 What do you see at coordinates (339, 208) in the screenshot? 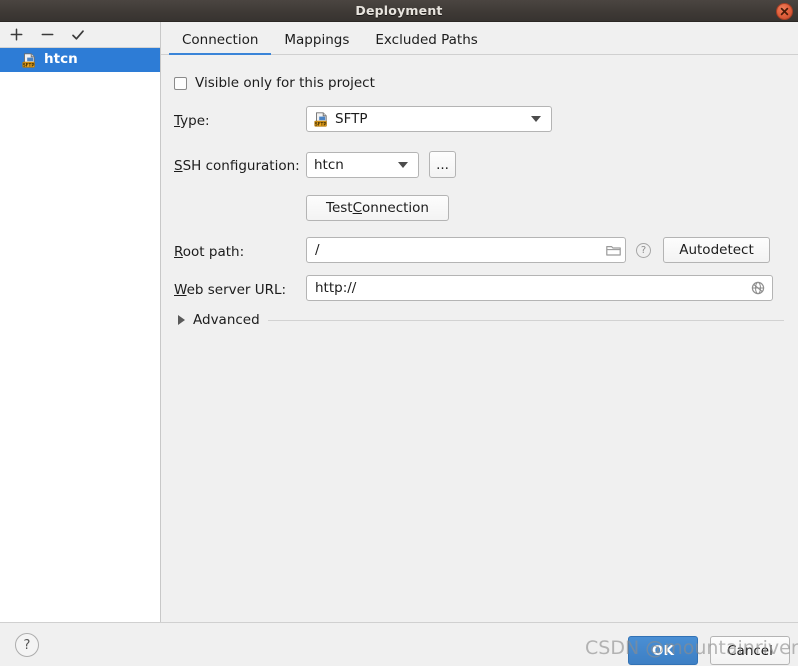
I see `test-connection-label-a: Test` at bounding box center [339, 208].